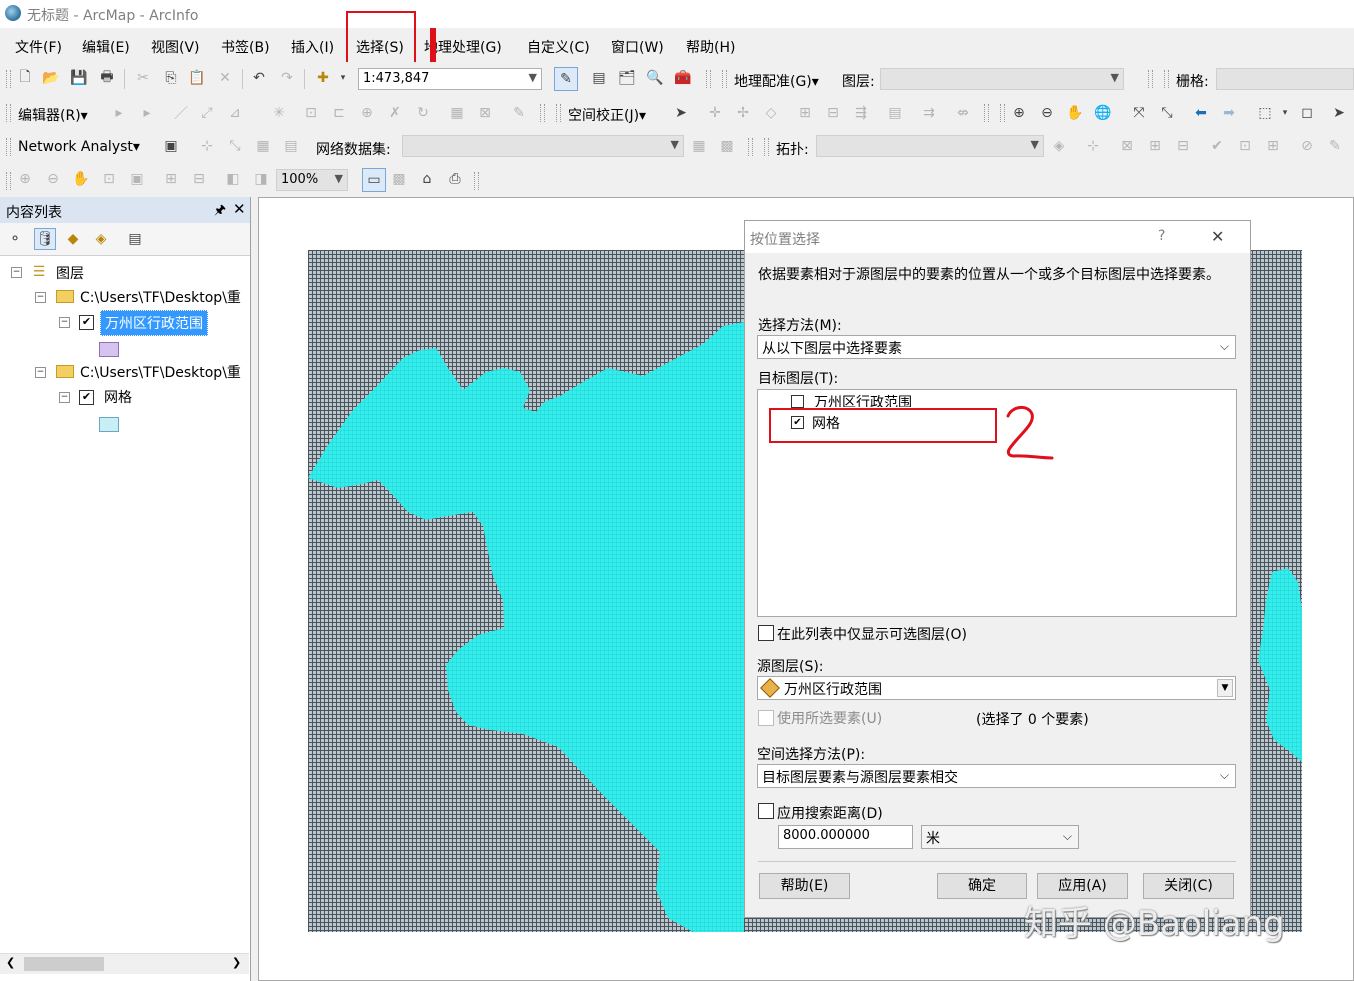 This screenshot has width=1354, height=981. I want to click on select-network-location-icon: ⤡, so click(235, 146).